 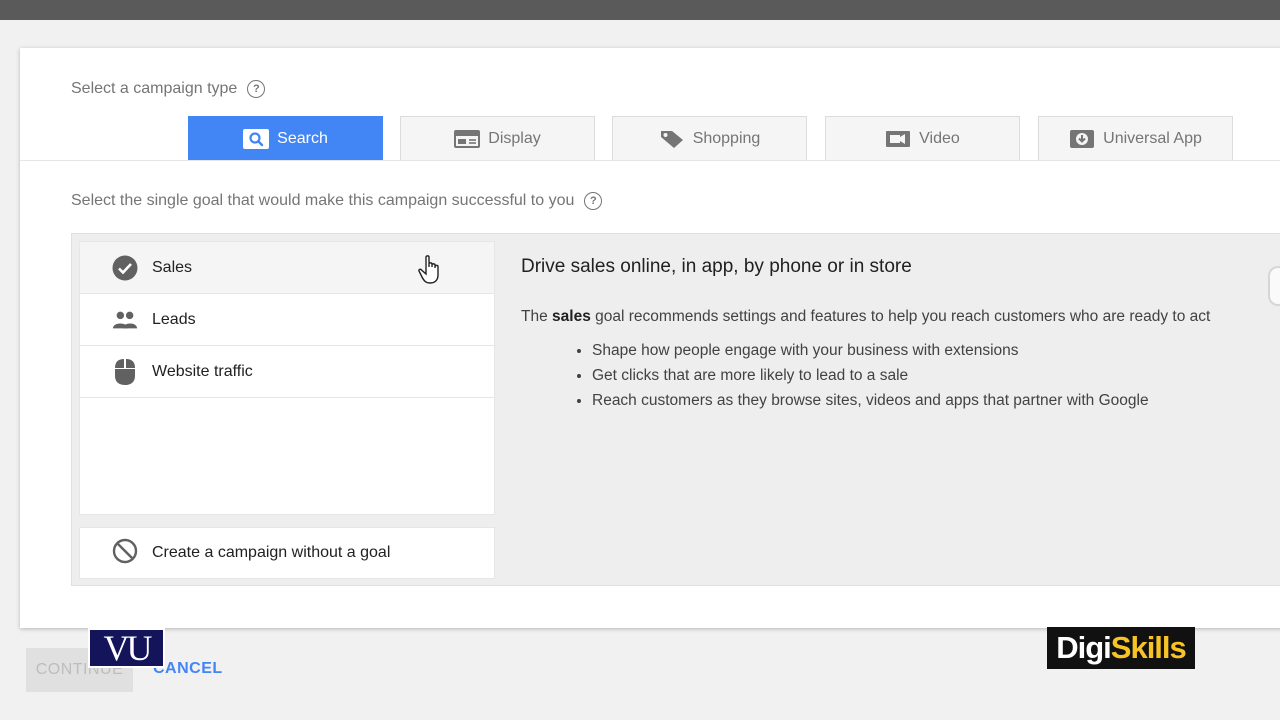 What do you see at coordinates (726, 138) in the screenshot?
I see `tab-shopping-label: Shopping` at bounding box center [726, 138].